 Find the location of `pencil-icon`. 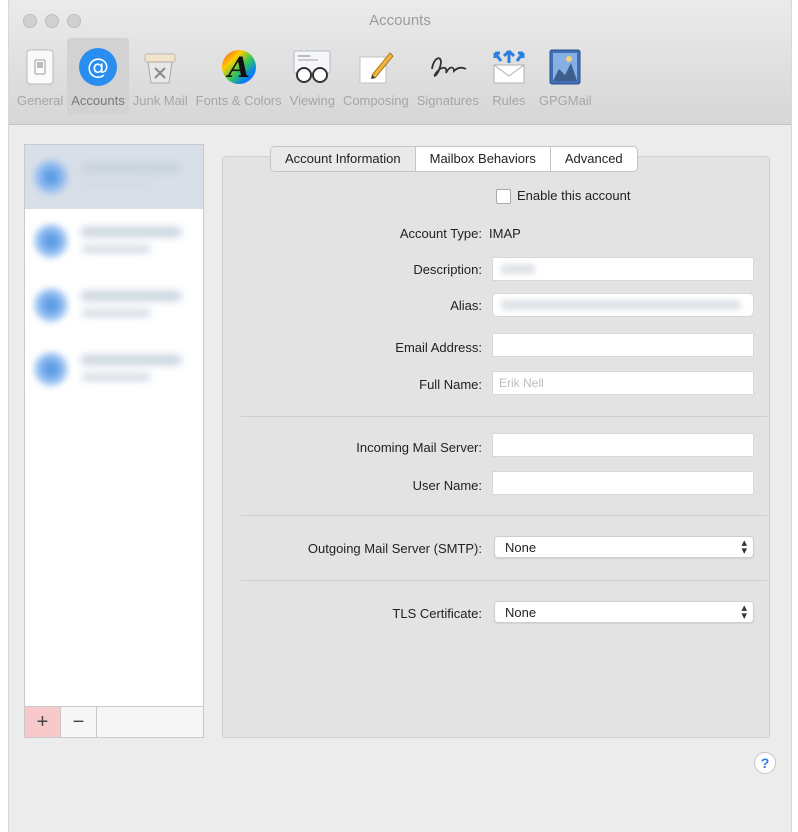

pencil-icon is located at coordinates (376, 67).